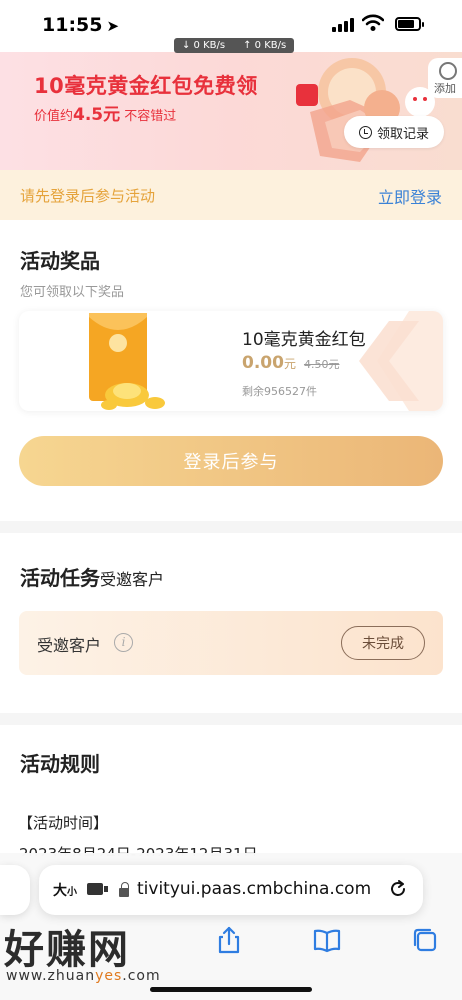 This screenshot has height=1000, width=462. I want to click on watermark-url-prefix: www.zhuan, so click(51, 976).